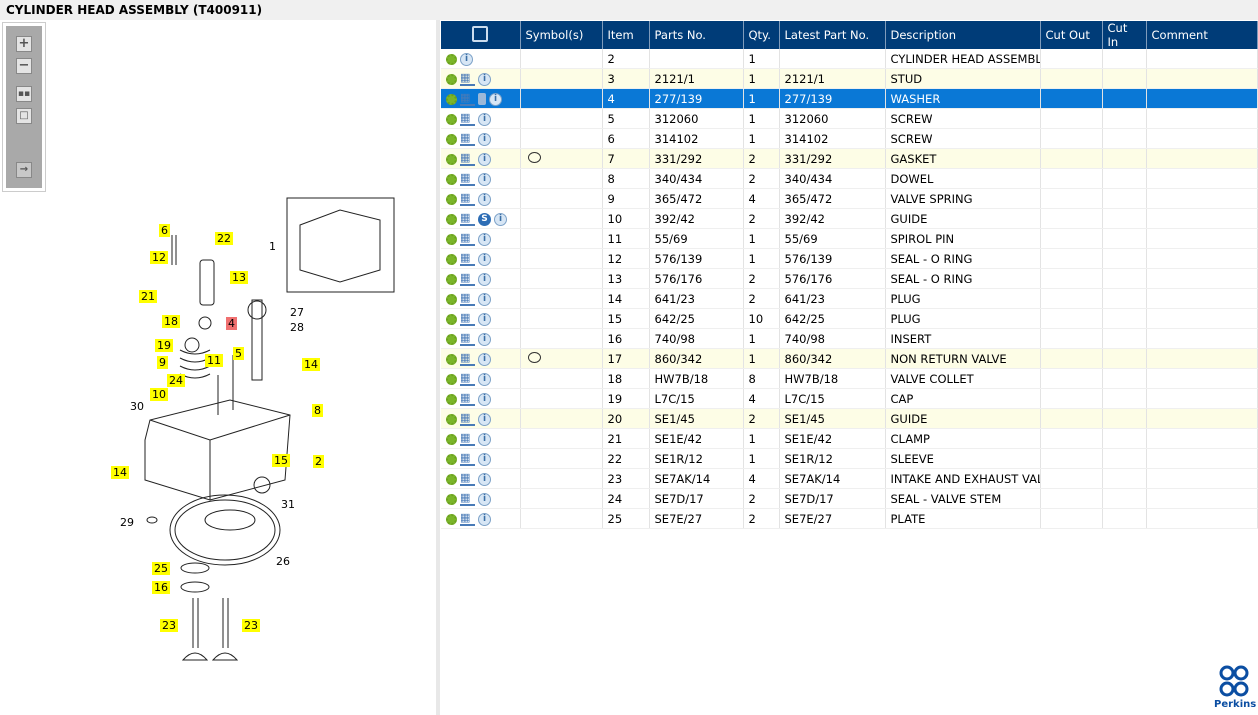  Describe the element at coordinates (963, 35) in the screenshot. I see `column-header-description: Description` at that location.